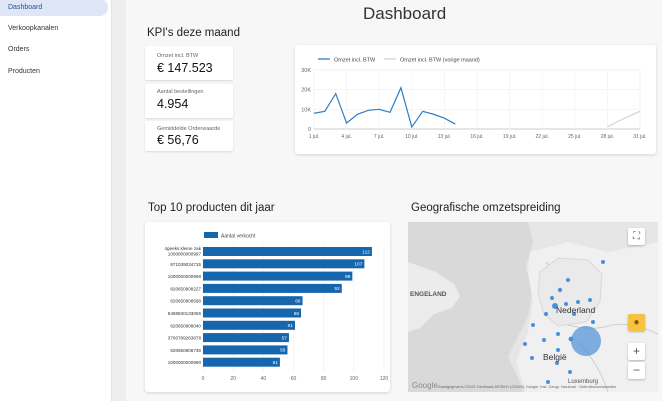 The height and width of the screenshot is (401, 662). What do you see at coordinates (509, 137) in the screenshot?
I see `x-tick-label: 19 jul.` at bounding box center [509, 137].